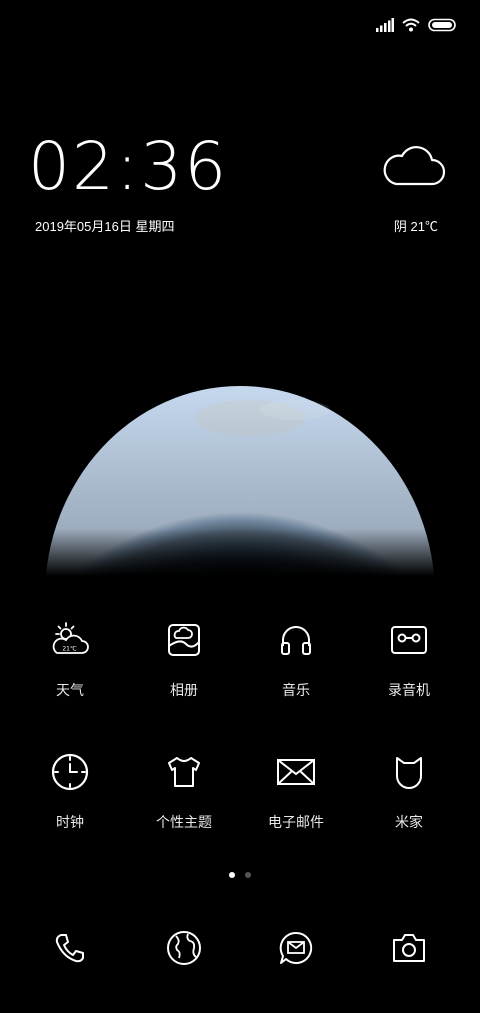 The height and width of the screenshot is (1013, 480). Describe the element at coordinates (385, 25) in the screenshot. I see `signal-icon` at that location.